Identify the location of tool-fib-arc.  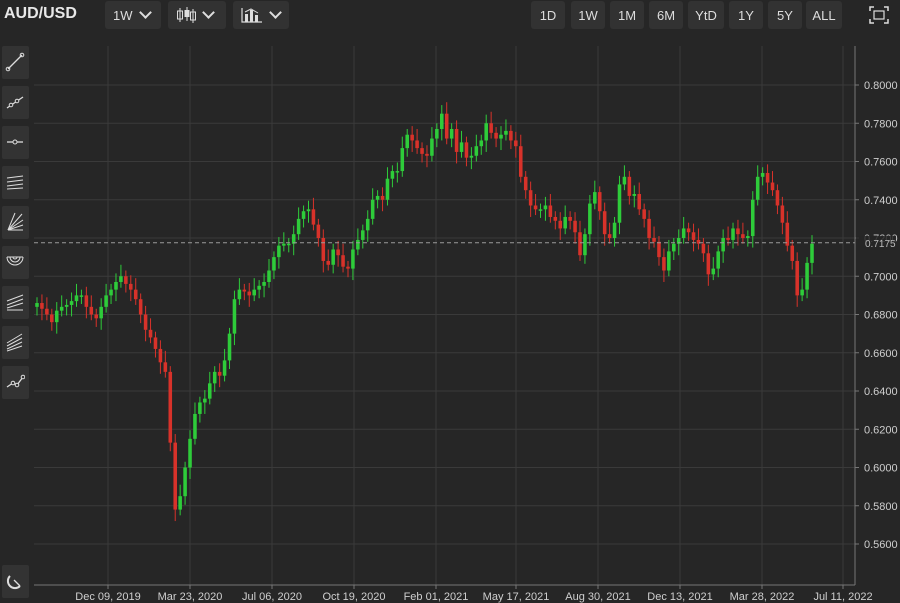
(15, 262).